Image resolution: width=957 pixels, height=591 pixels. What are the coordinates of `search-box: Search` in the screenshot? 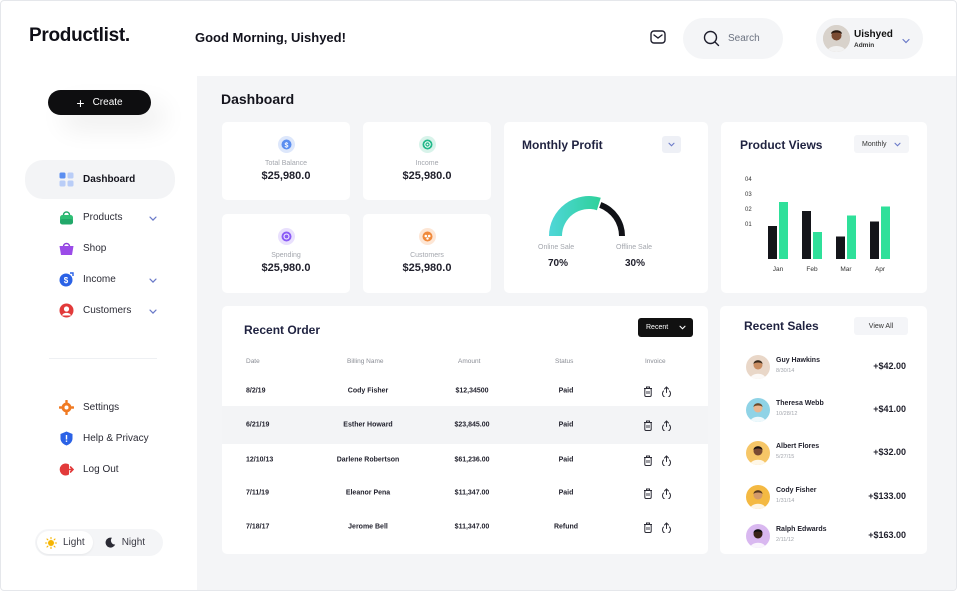 It's located at (733, 38).